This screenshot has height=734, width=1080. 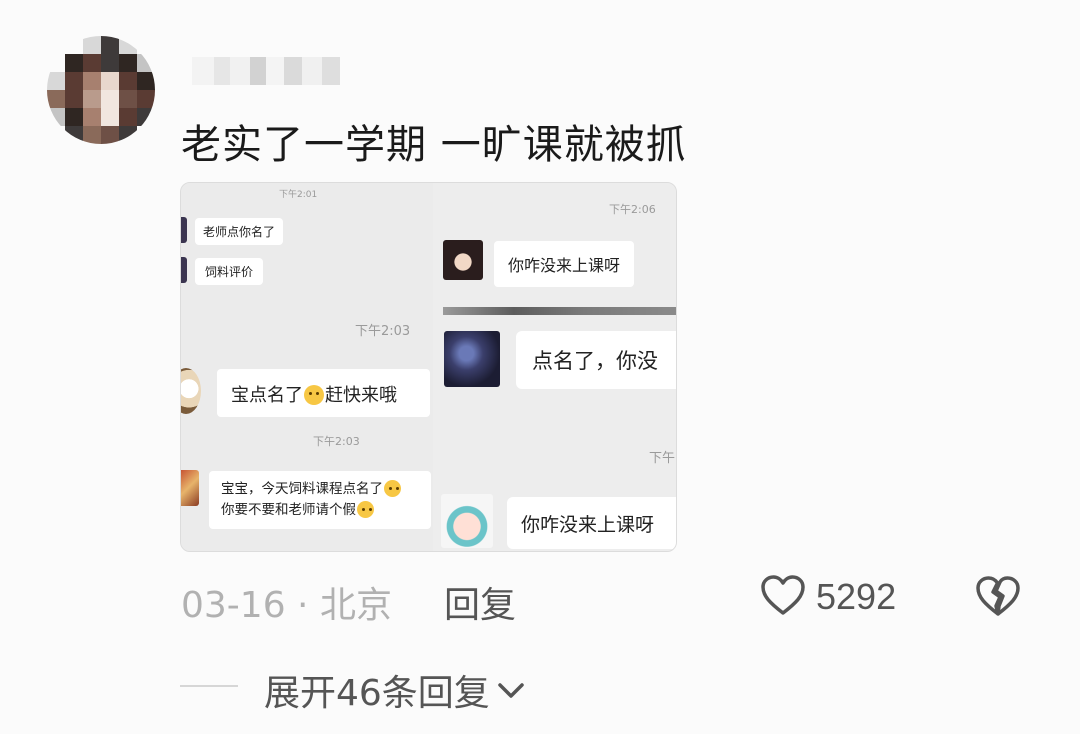 What do you see at coordinates (209, 686) in the screenshot?
I see `expand-divider` at bounding box center [209, 686].